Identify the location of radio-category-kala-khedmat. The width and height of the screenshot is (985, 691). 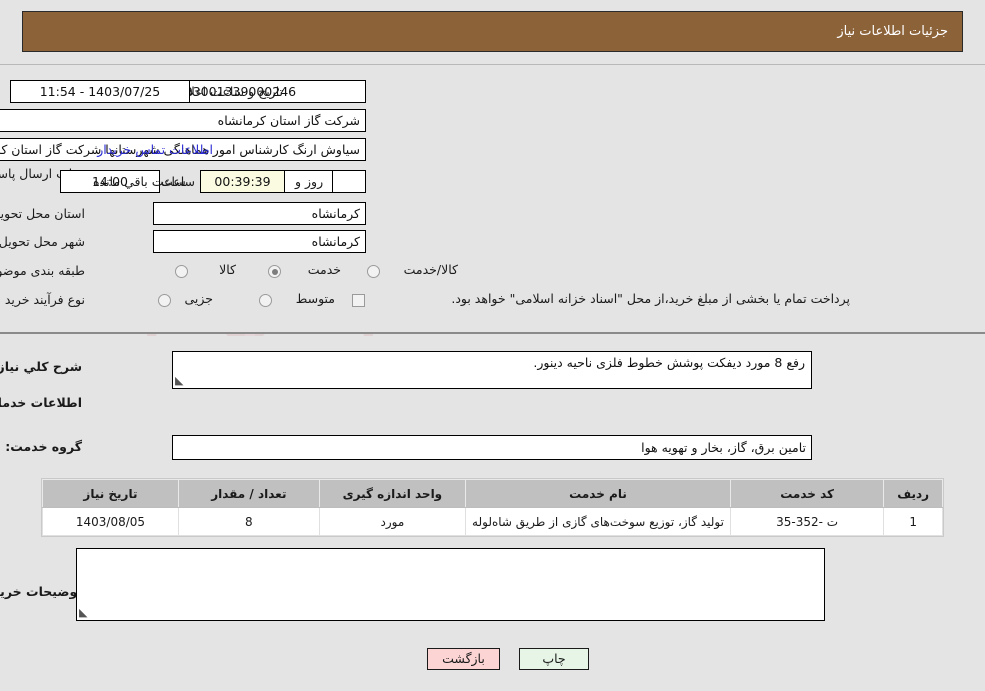
(373, 271).